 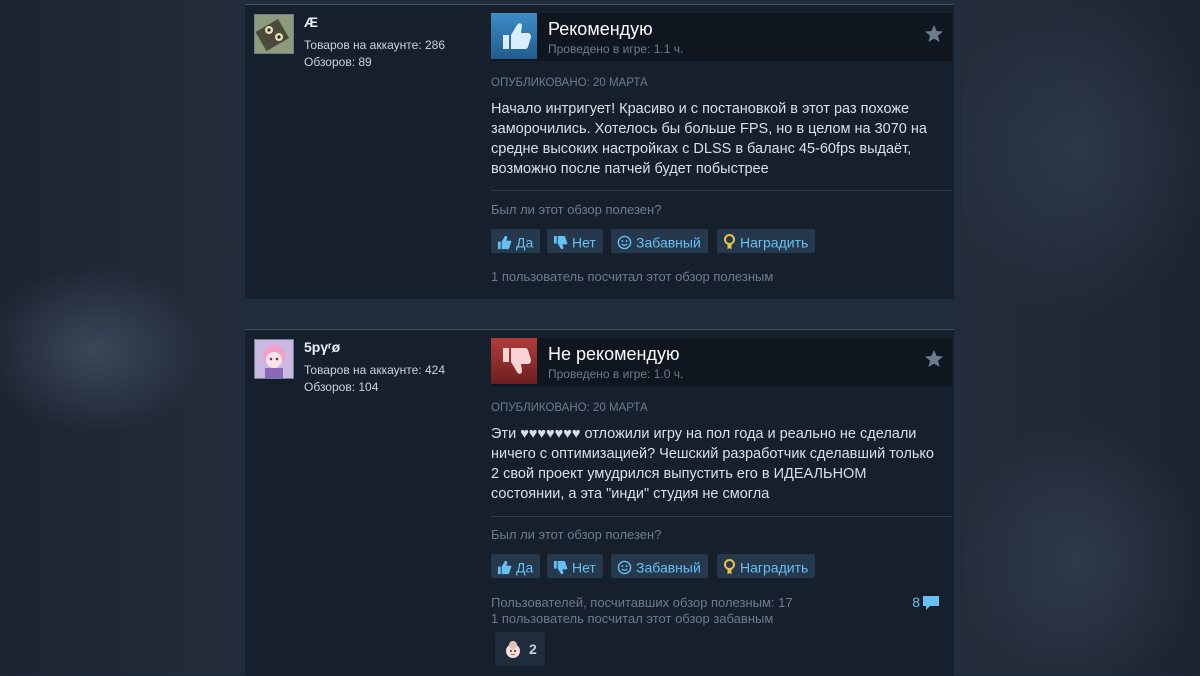 What do you see at coordinates (931, 603) in the screenshot?
I see `comment-bubble-icon` at bounding box center [931, 603].